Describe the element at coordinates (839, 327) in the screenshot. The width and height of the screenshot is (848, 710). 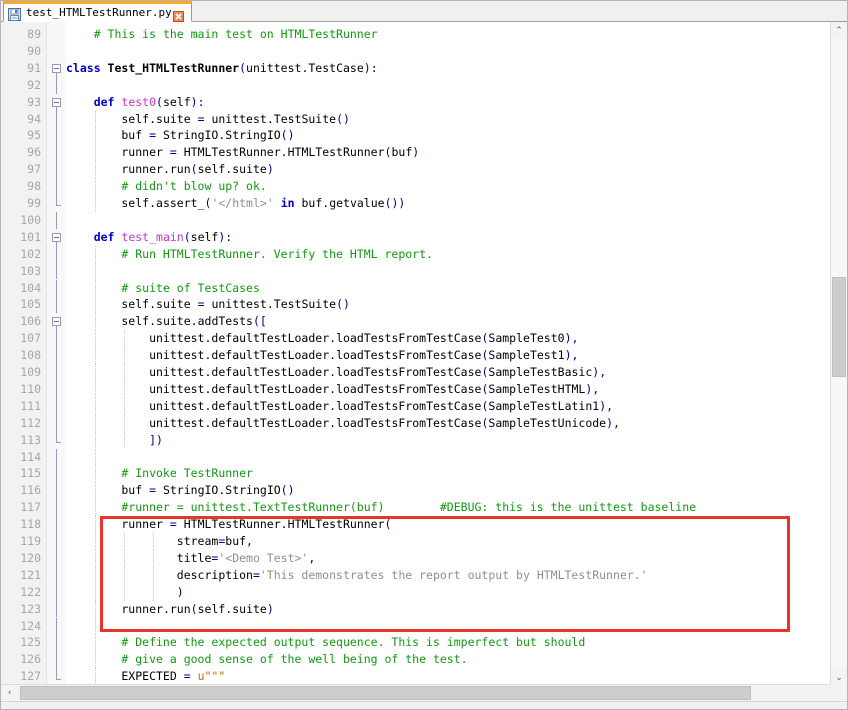
I see `vertical-scroll-thumb` at that location.